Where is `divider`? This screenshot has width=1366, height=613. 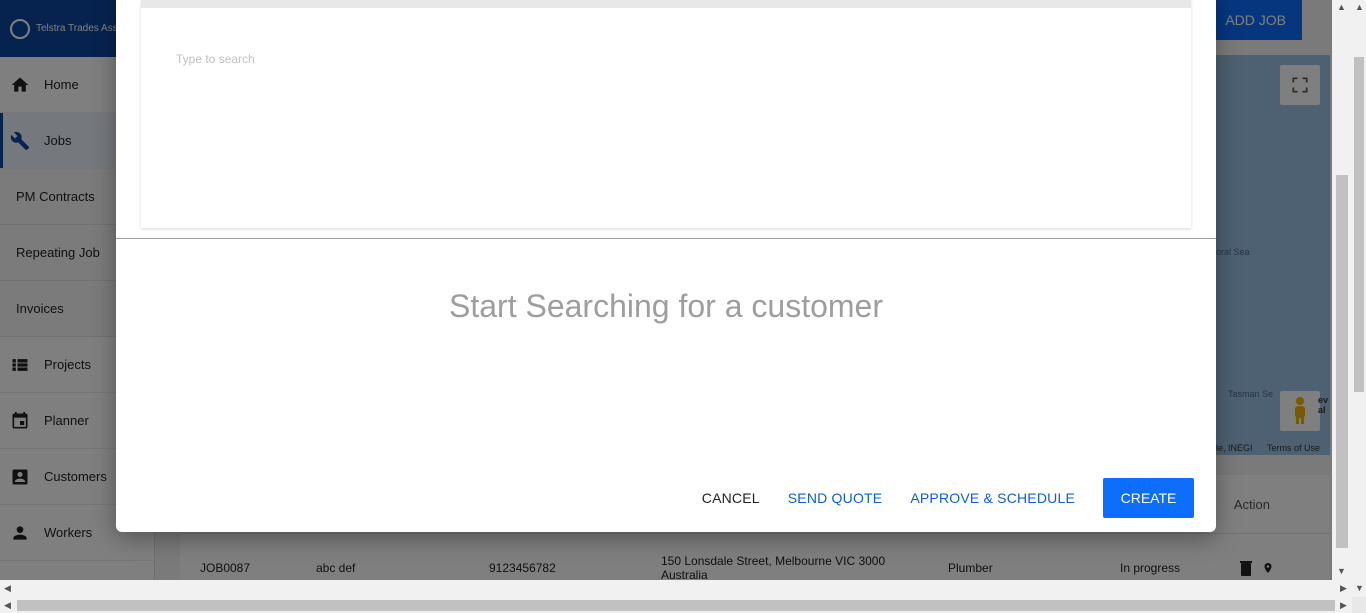 divider is located at coordinates (666, 238).